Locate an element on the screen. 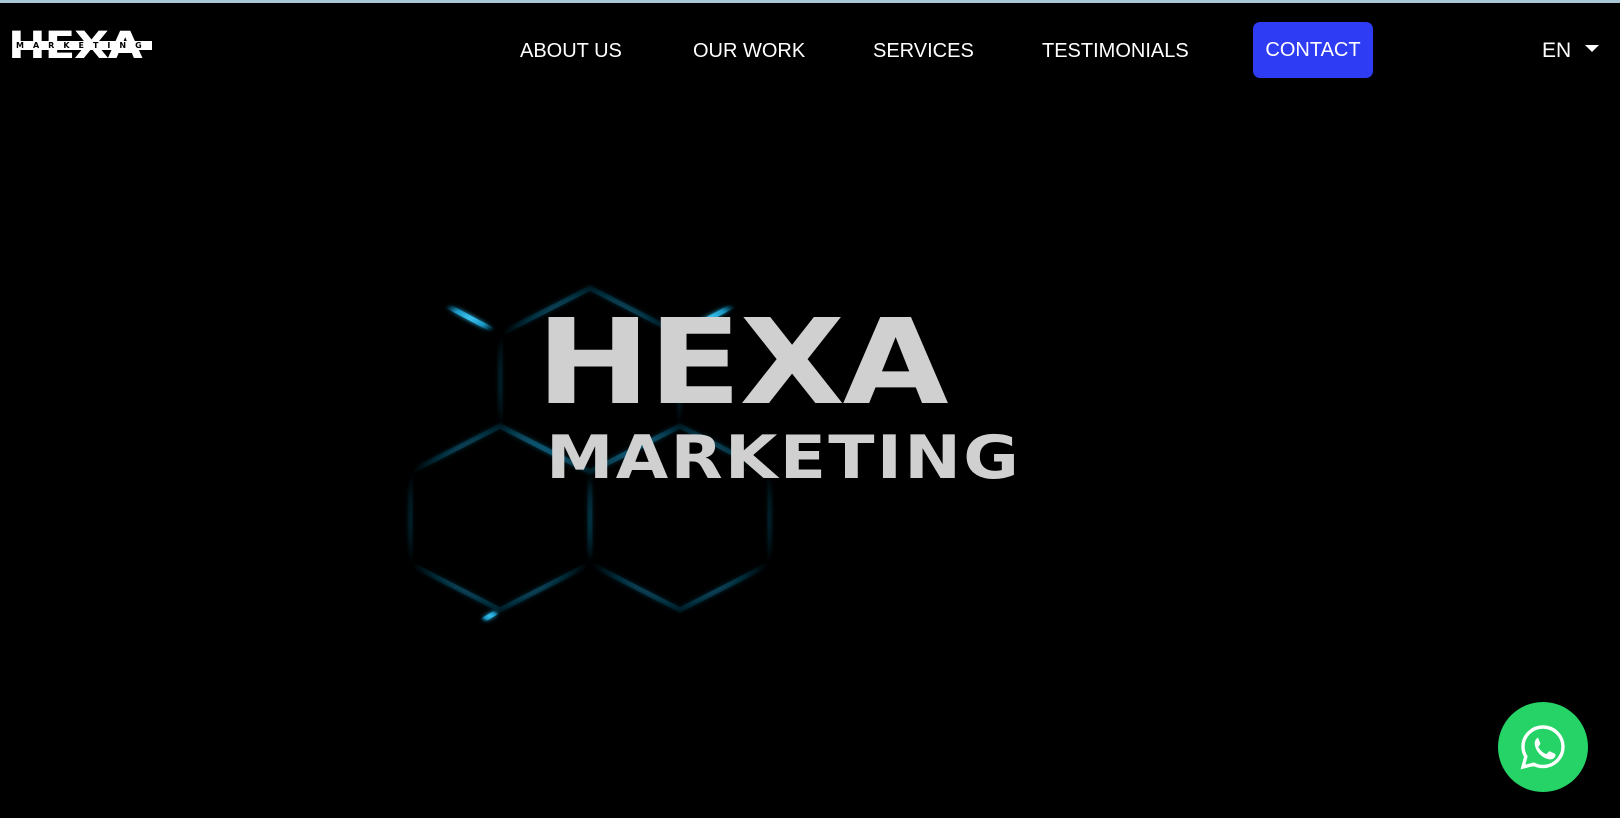 The height and width of the screenshot is (818, 1620). nav-about-us: ABOUT US is located at coordinates (571, 51).